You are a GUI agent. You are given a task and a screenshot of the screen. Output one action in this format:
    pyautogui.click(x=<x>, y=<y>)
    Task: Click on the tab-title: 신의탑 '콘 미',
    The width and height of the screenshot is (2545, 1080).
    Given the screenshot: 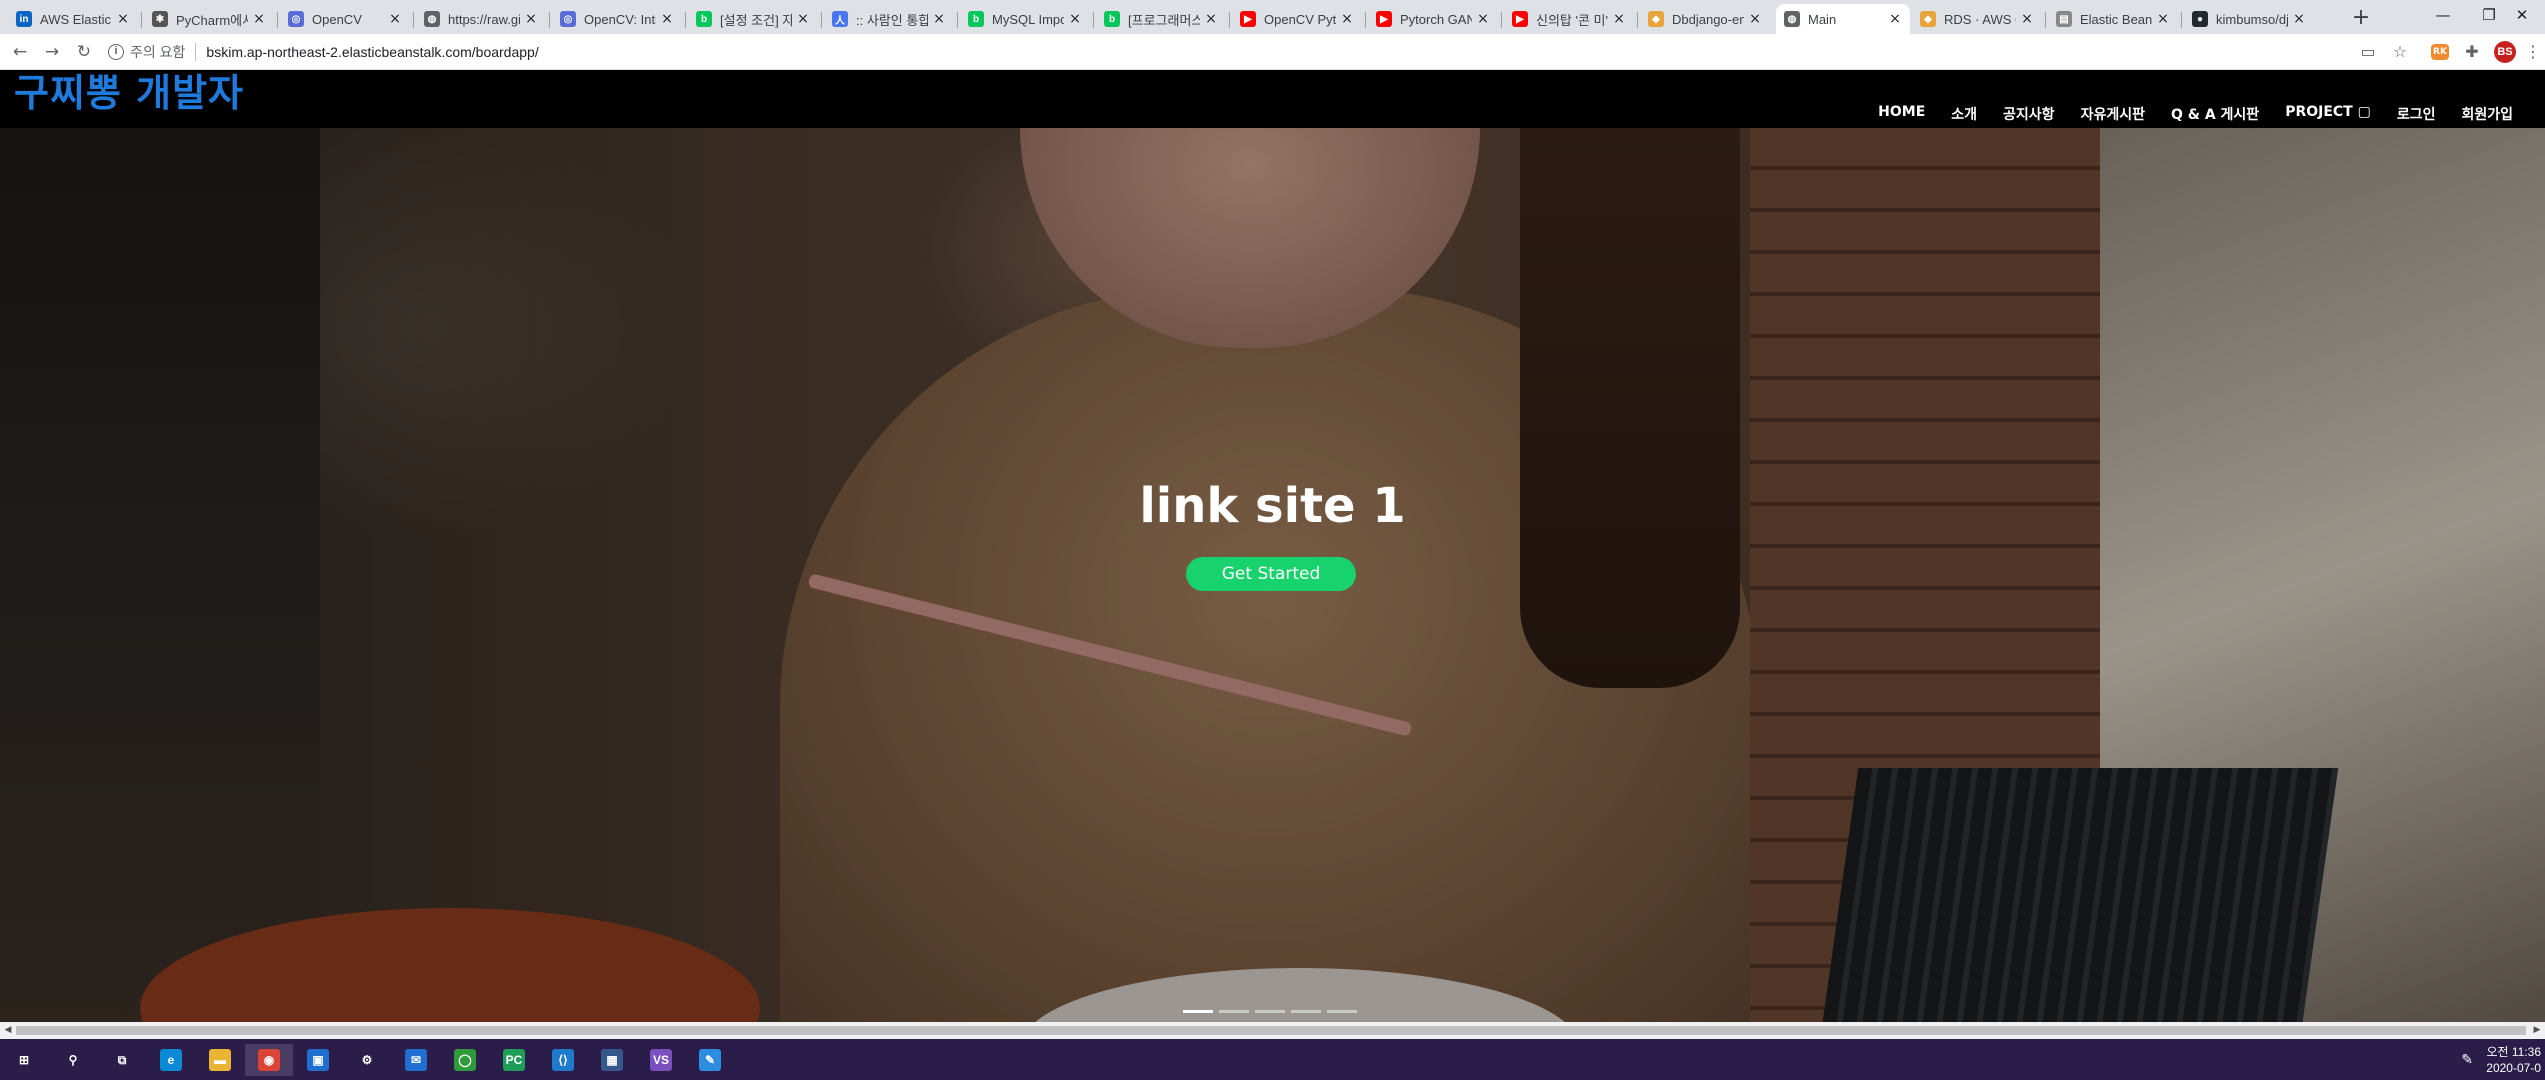 What is the action you would take?
    pyautogui.click(x=1572, y=20)
    